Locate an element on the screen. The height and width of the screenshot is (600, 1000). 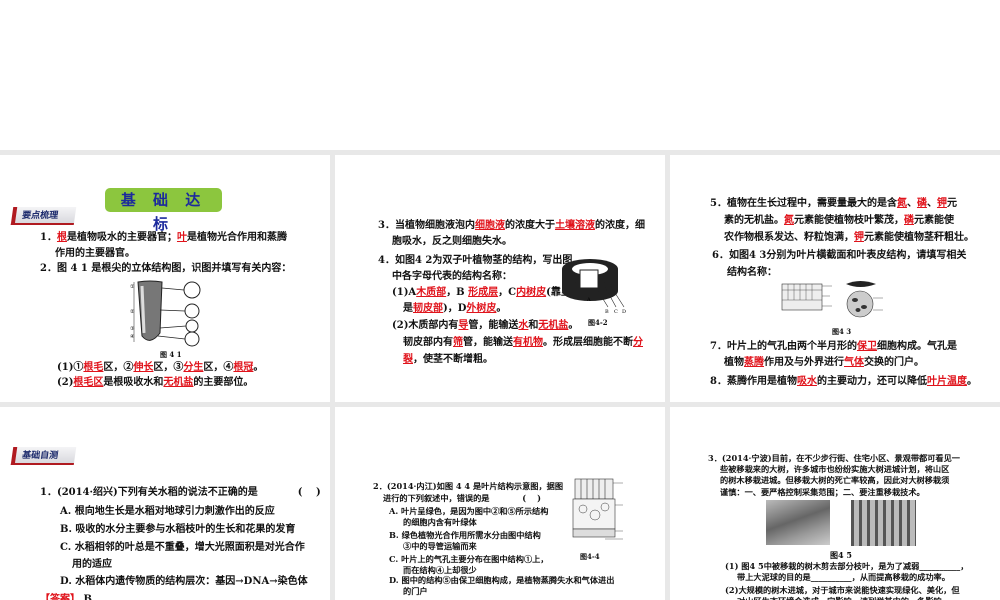
text-segment: 6．如图4 3分别为叶片横截面和叶表皮结构，请填写相关 is located at coordinates (839, 255).